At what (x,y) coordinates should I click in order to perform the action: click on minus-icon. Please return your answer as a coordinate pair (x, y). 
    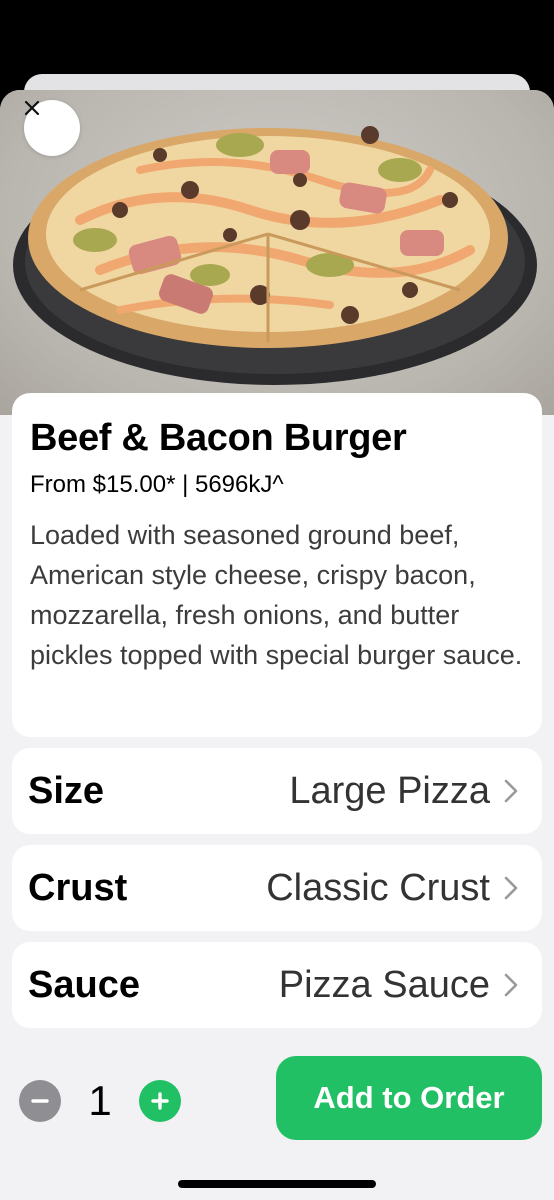
    Looking at the image, I should click on (40, 1101).